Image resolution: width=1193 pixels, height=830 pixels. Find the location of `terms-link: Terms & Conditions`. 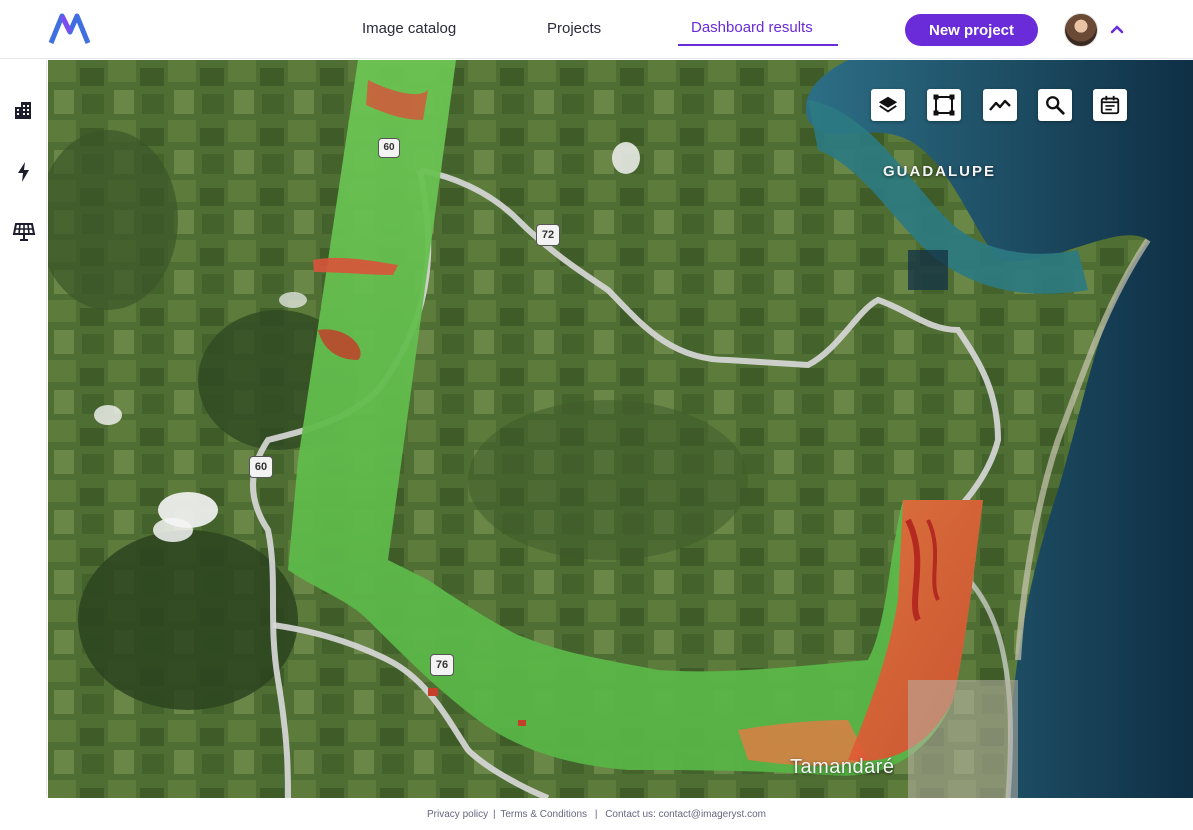

terms-link: Terms & Conditions is located at coordinates (543, 814).